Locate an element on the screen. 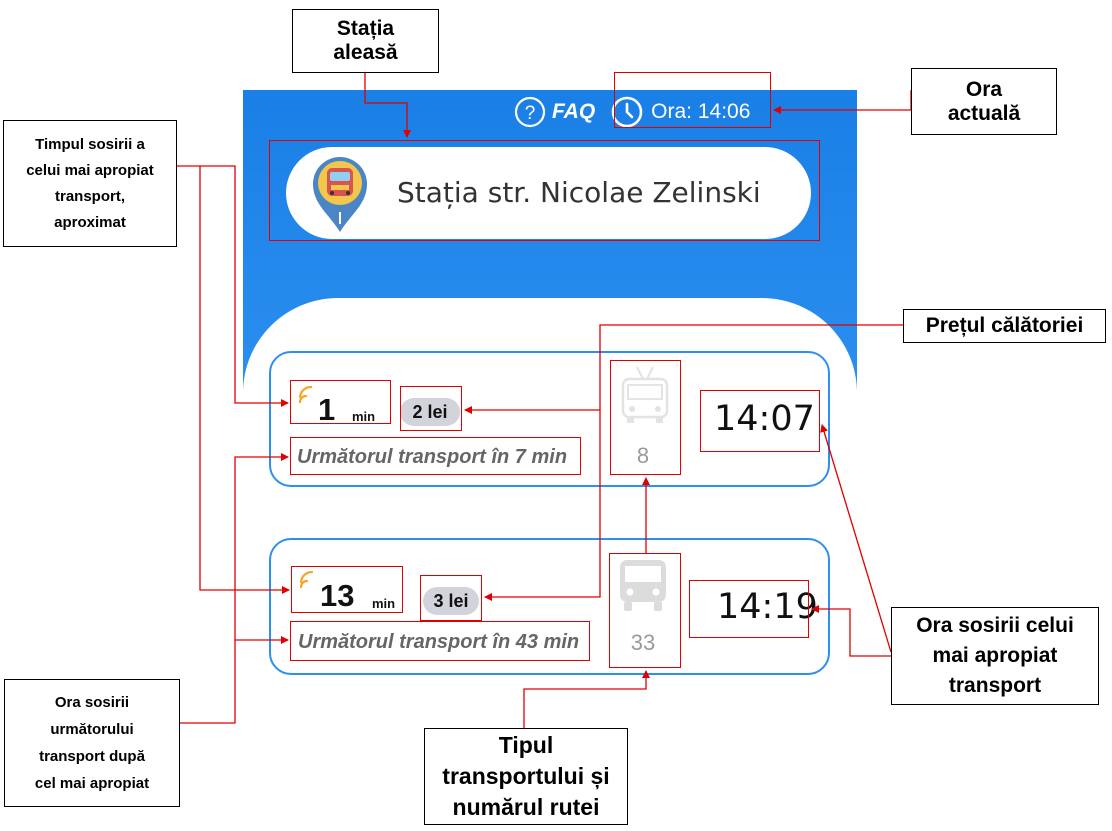  callout-nearest-arrival-time: Ora sosirii celui mai apropiat transport is located at coordinates (995, 656).